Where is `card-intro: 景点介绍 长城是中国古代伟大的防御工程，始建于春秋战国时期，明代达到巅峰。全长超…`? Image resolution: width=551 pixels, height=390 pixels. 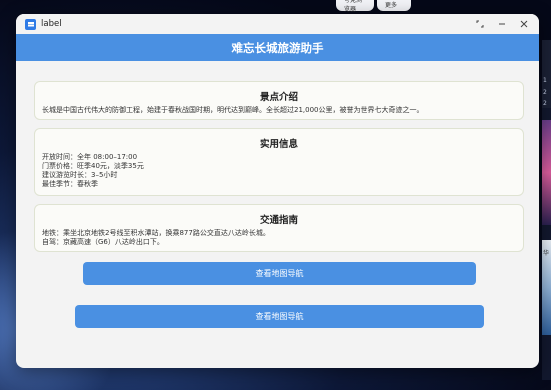 card-intro: 景点介绍 长城是中国古代伟大的防御工程，始建于春秋战国时期，明代达到巅峰。全长超… is located at coordinates (279, 100).